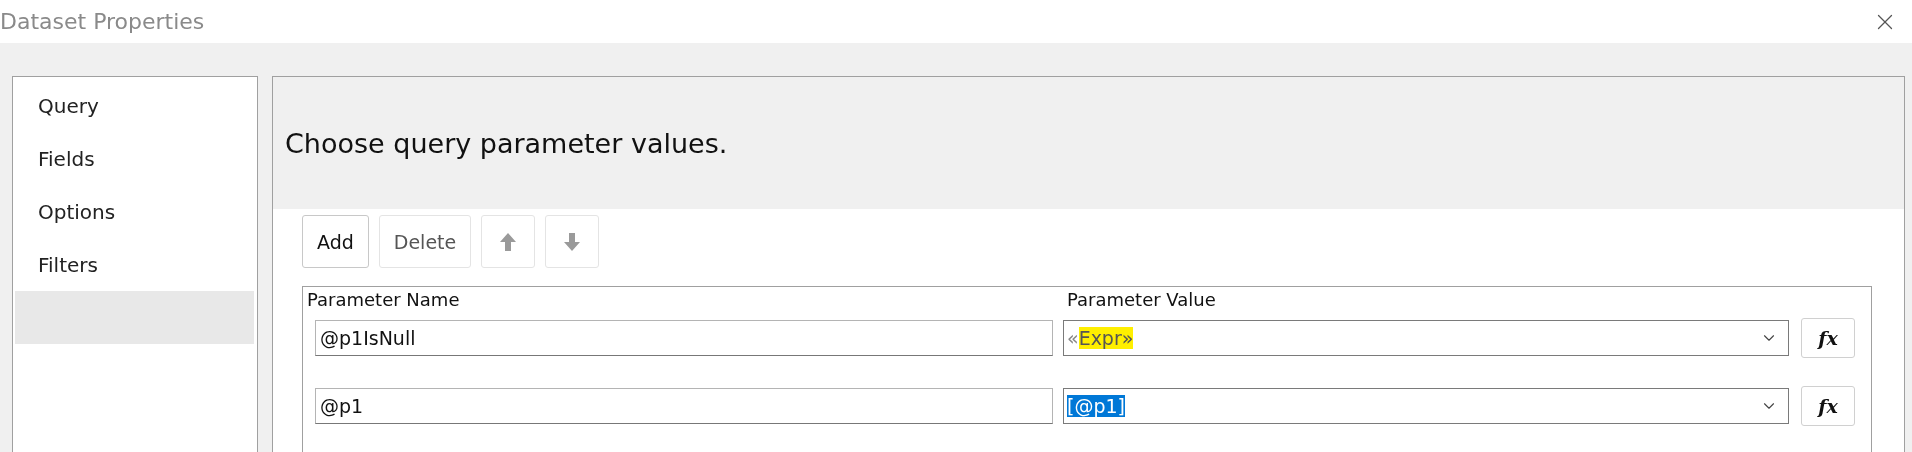 The width and height of the screenshot is (1912, 452). I want to click on sidebar-item: Options, so click(134, 211).